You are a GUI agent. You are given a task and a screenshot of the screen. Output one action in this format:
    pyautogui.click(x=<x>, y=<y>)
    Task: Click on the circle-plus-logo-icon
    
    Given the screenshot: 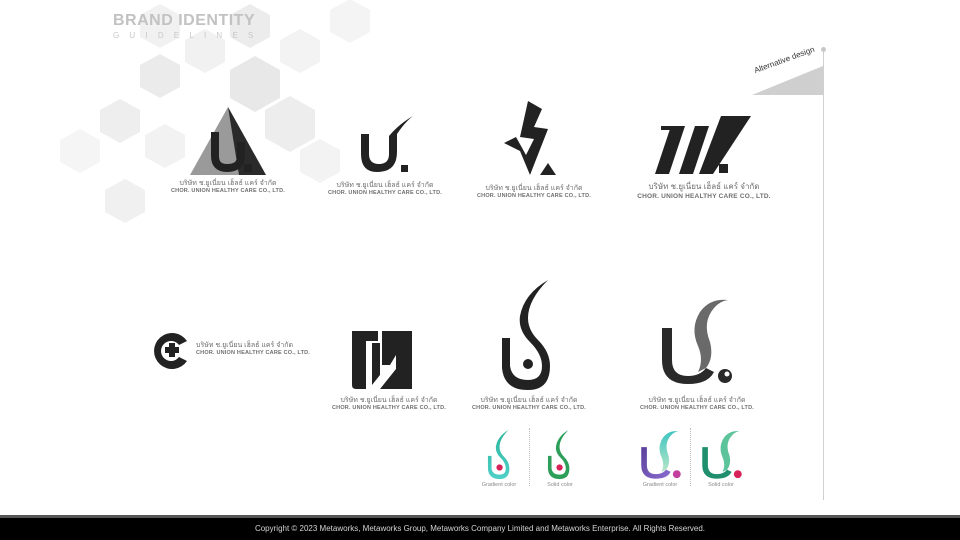 What is the action you would take?
    pyautogui.click(x=170, y=351)
    